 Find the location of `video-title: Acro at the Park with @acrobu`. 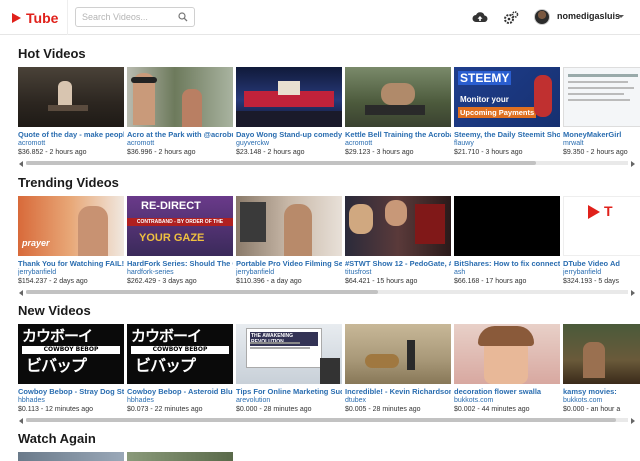

video-title: Acro at the Park with @acrobu is located at coordinates (180, 134).